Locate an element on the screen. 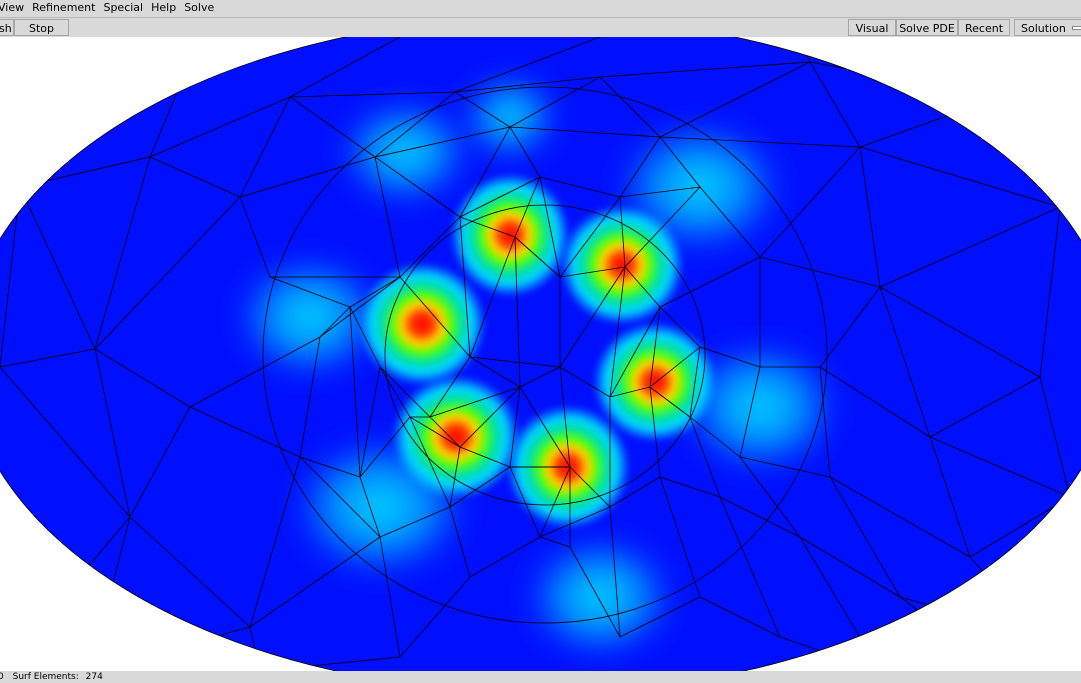  mesh-button: sh is located at coordinates (7, 27).